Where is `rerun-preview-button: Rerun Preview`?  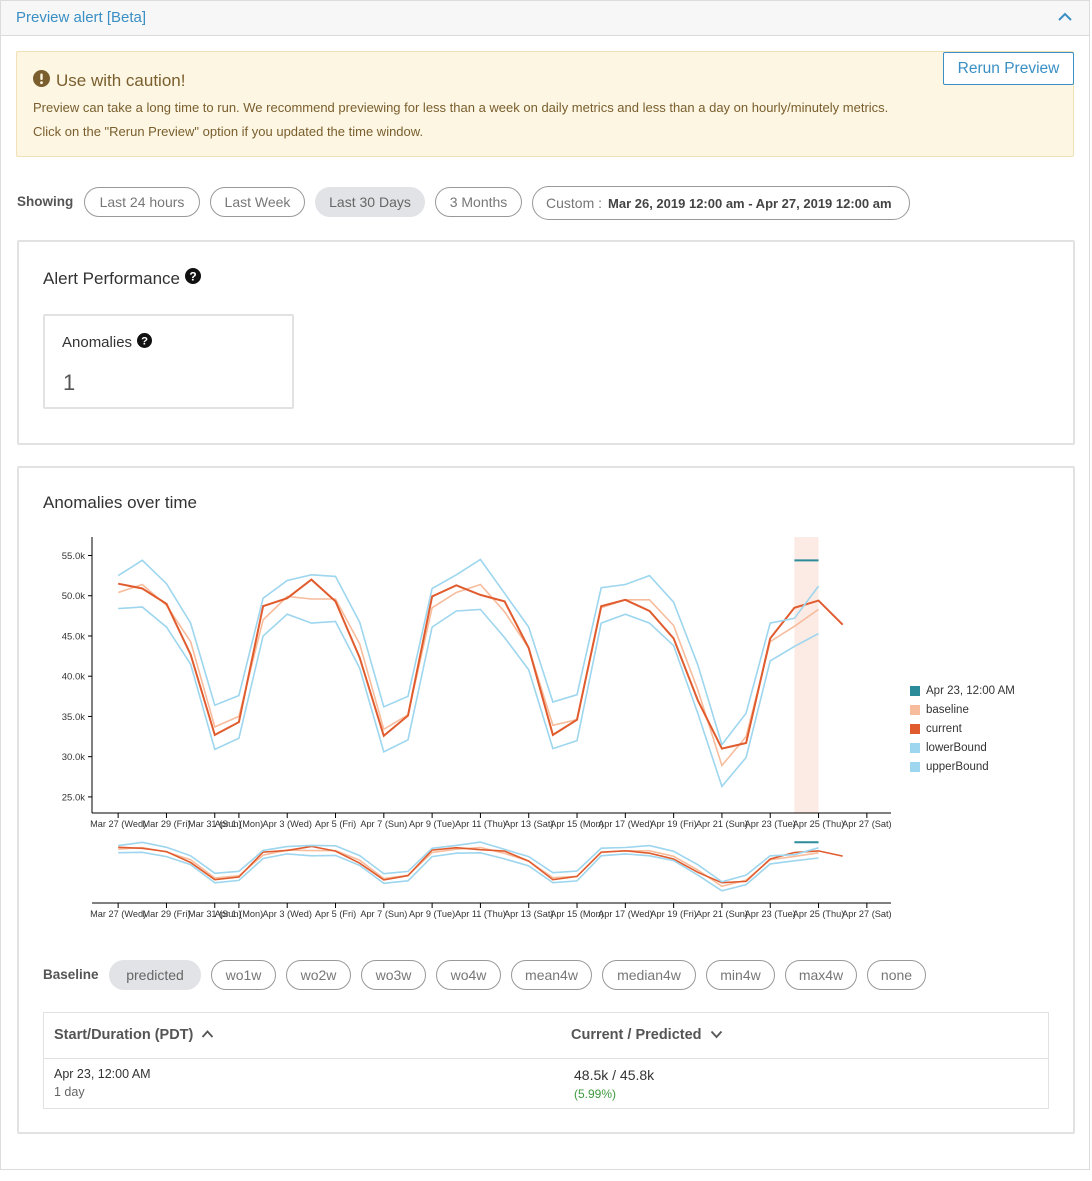 rerun-preview-button: Rerun Preview is located at coordinates (1008, 68).